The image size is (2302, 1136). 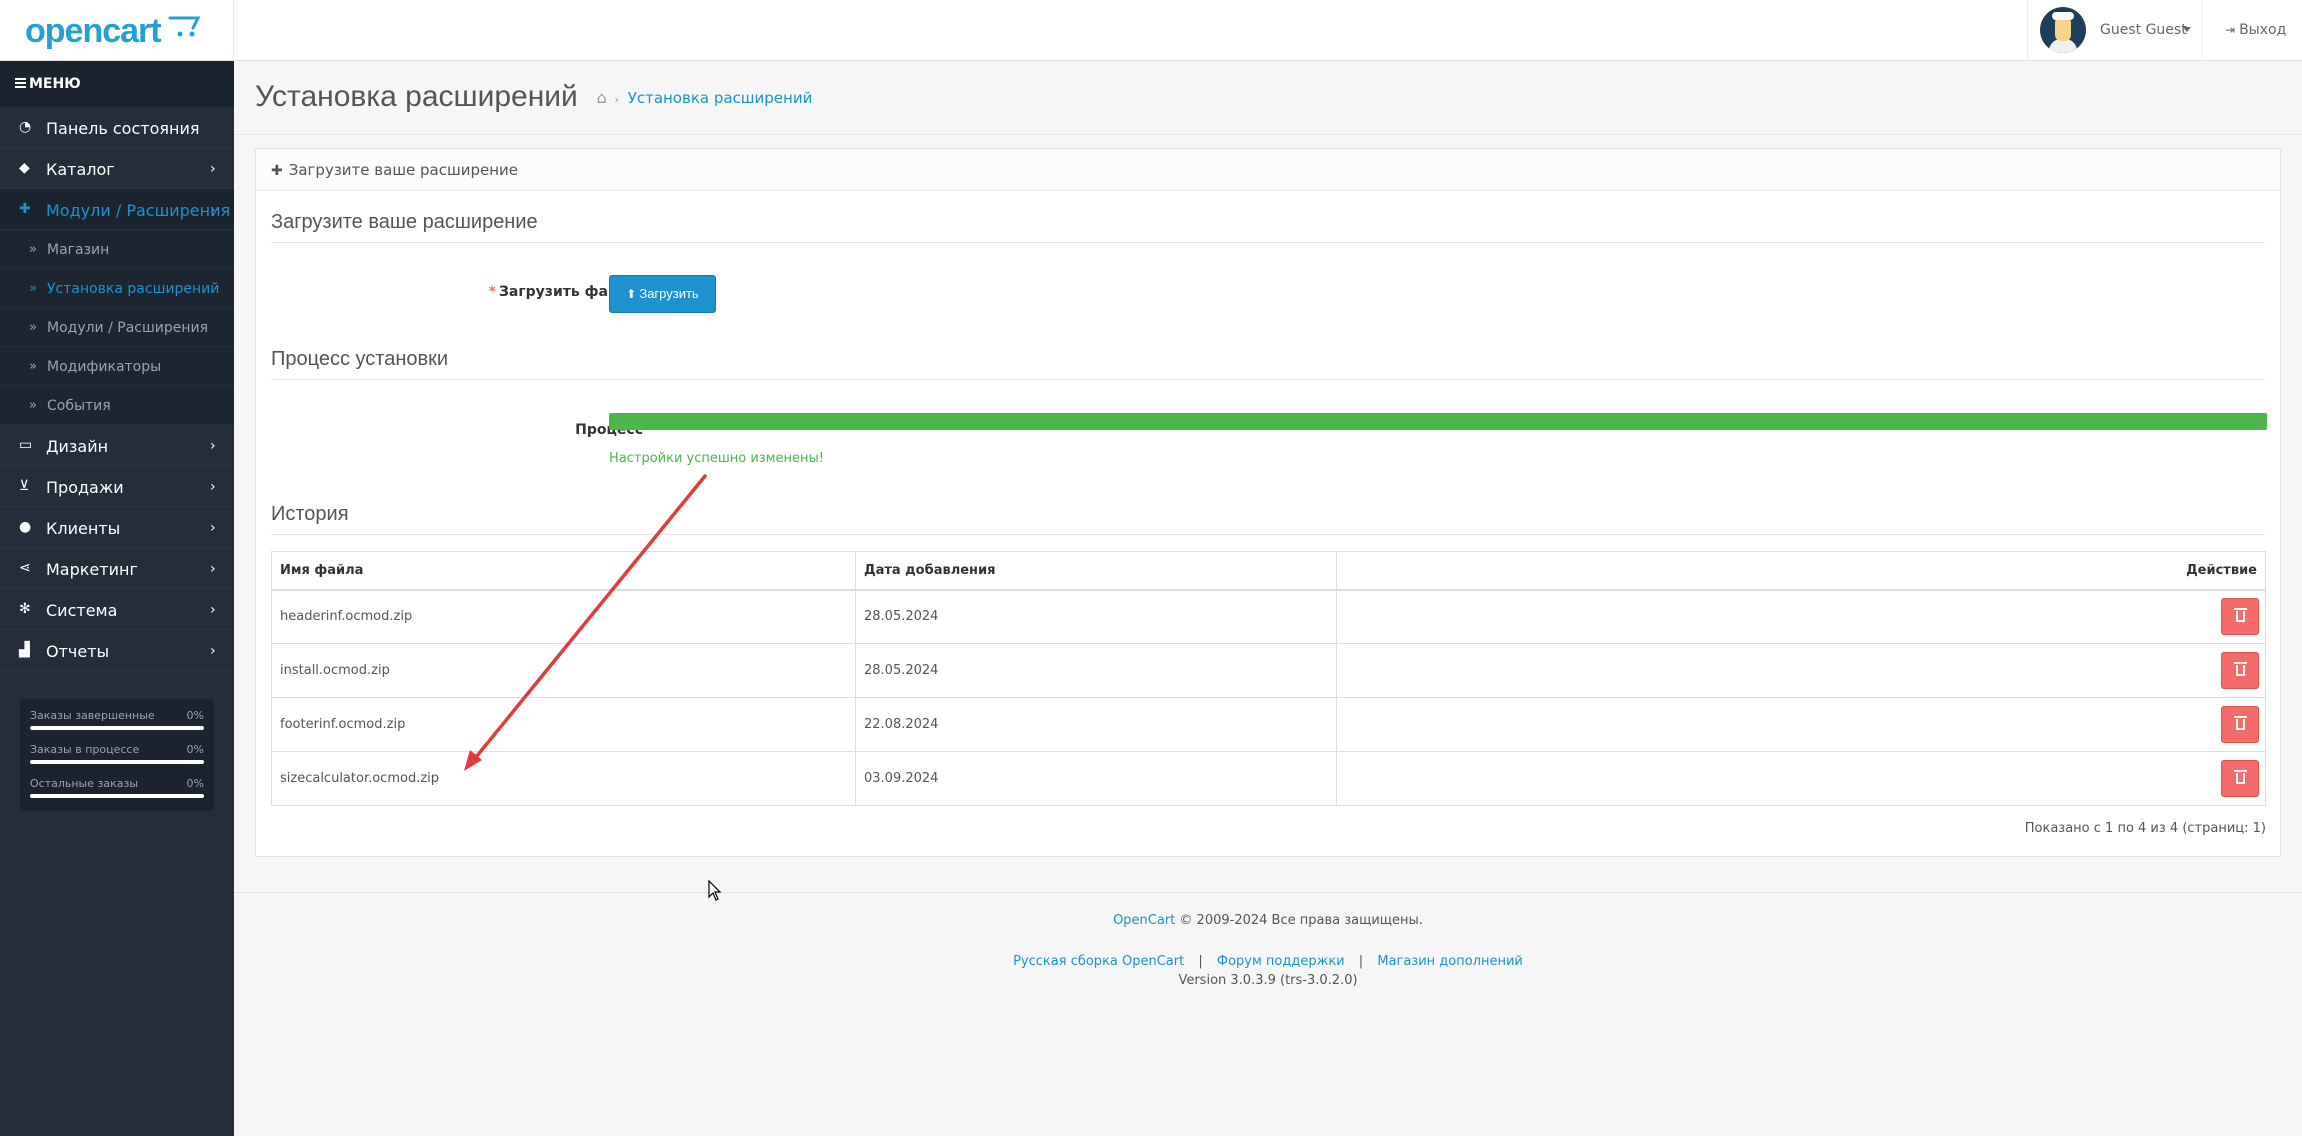 What do you see at coordinates (1268, 134) in the screenshot?
I see `divider` at bounding box center [1268, 134].